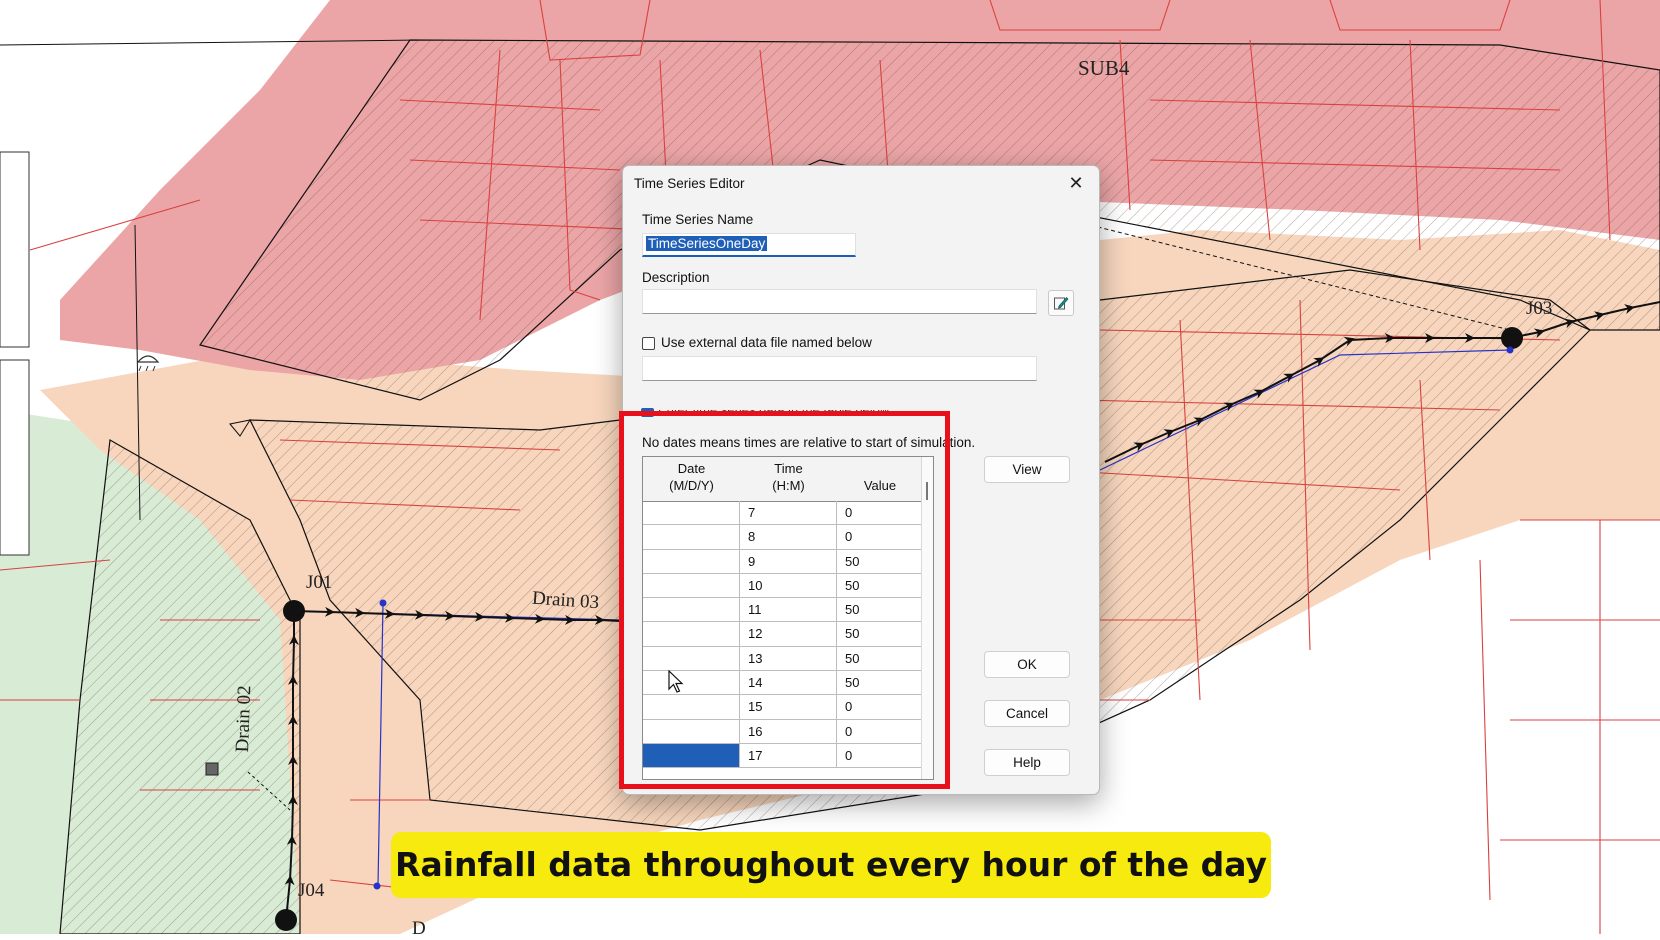 The height and width of the screenshot is (940, 1660). Describe the element at coordinates (648, 343) in the screenshot. I see `use-external-checkbox` at that location.